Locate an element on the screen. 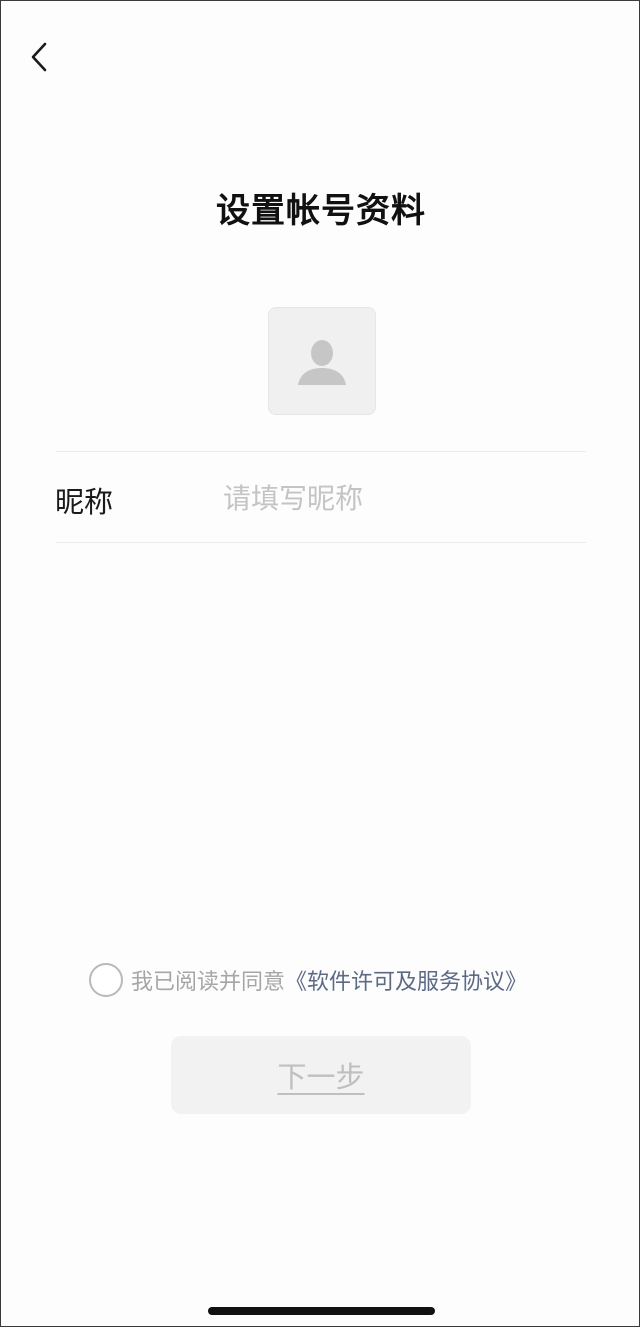 The width and height of the screenshot is (640, 1327). avatar-upload is located at coordinates (322, 361).